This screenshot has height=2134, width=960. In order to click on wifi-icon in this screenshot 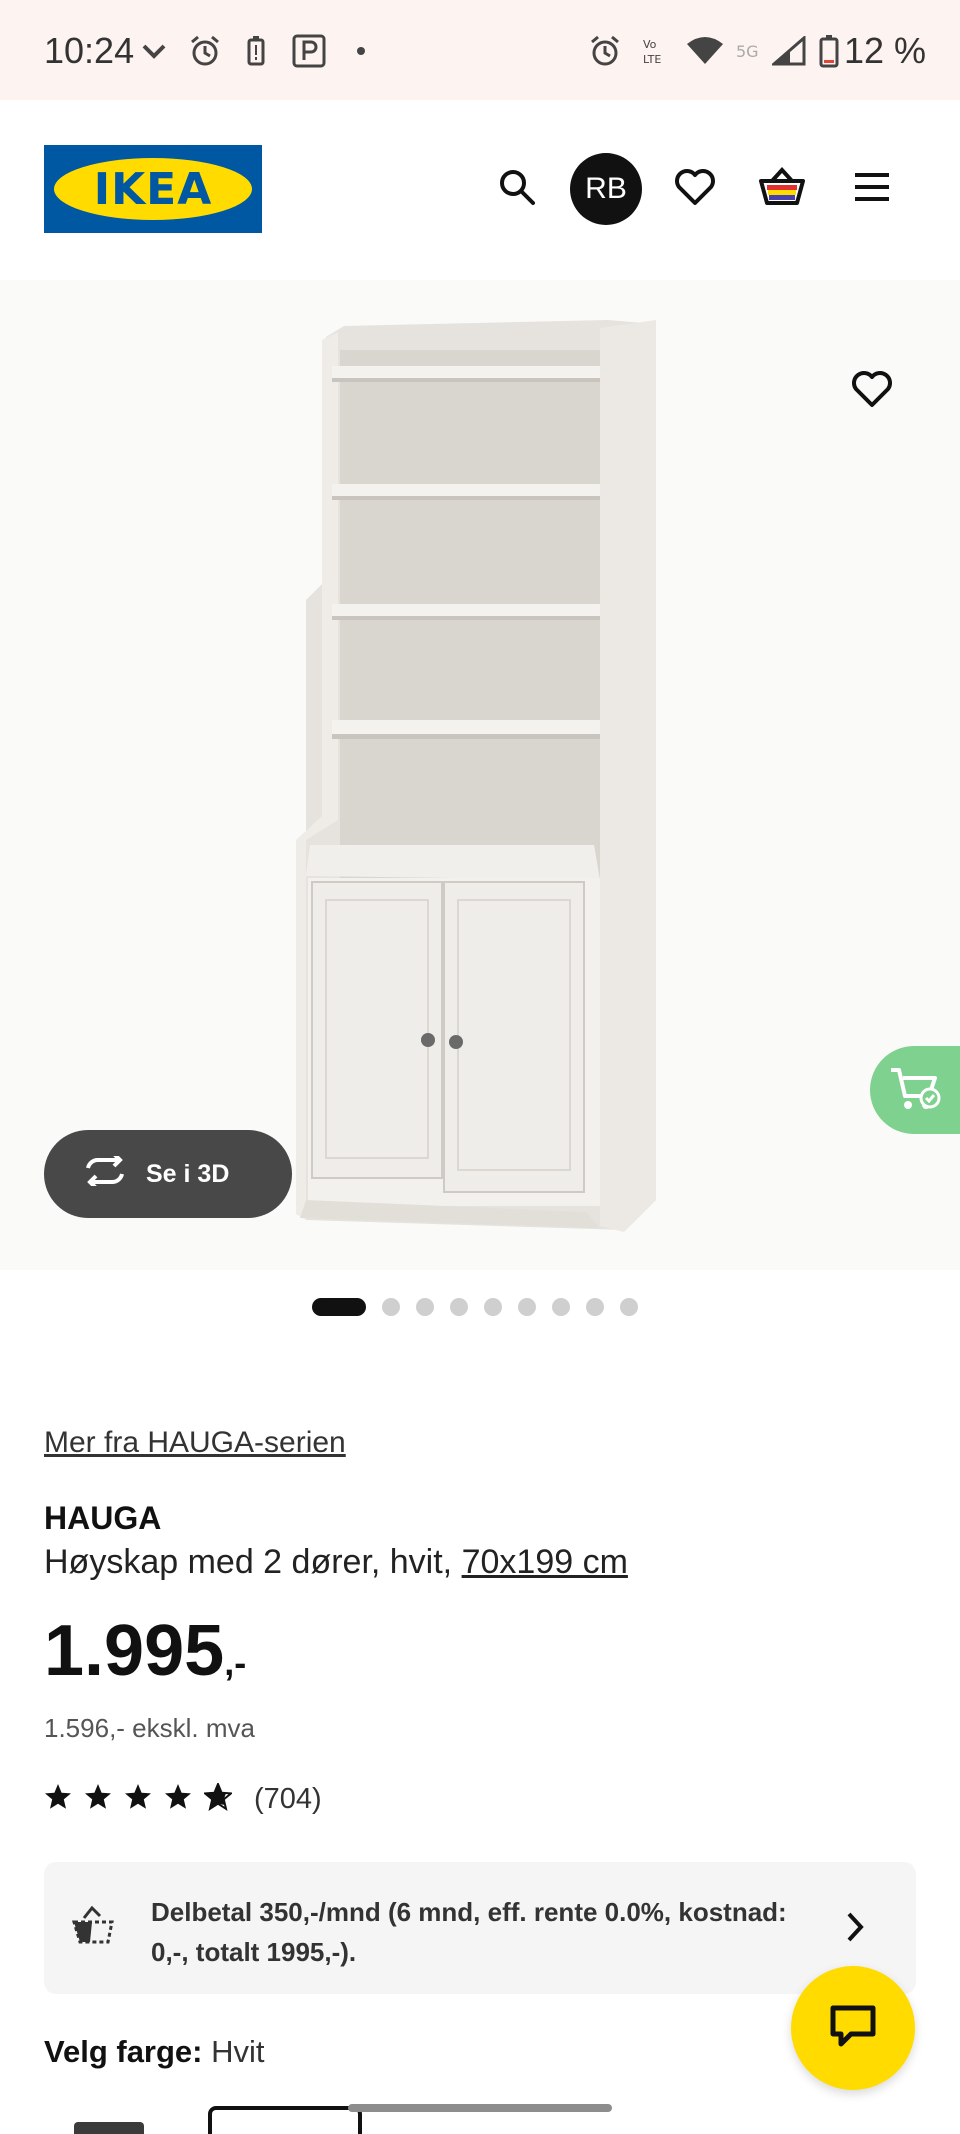, I will do `click(705, 51)`.